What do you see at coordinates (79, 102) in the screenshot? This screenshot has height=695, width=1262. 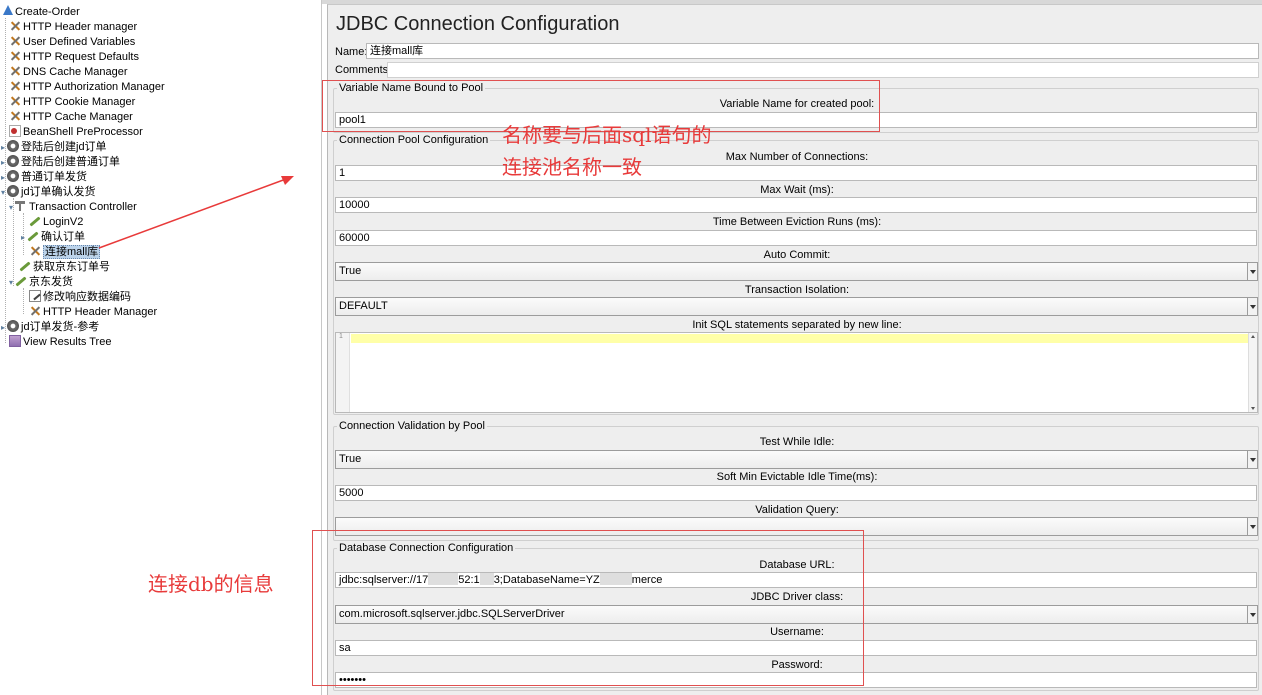 I see `tree-item-label: HTTP Cookie Manager` at bounding box center [79, 102].